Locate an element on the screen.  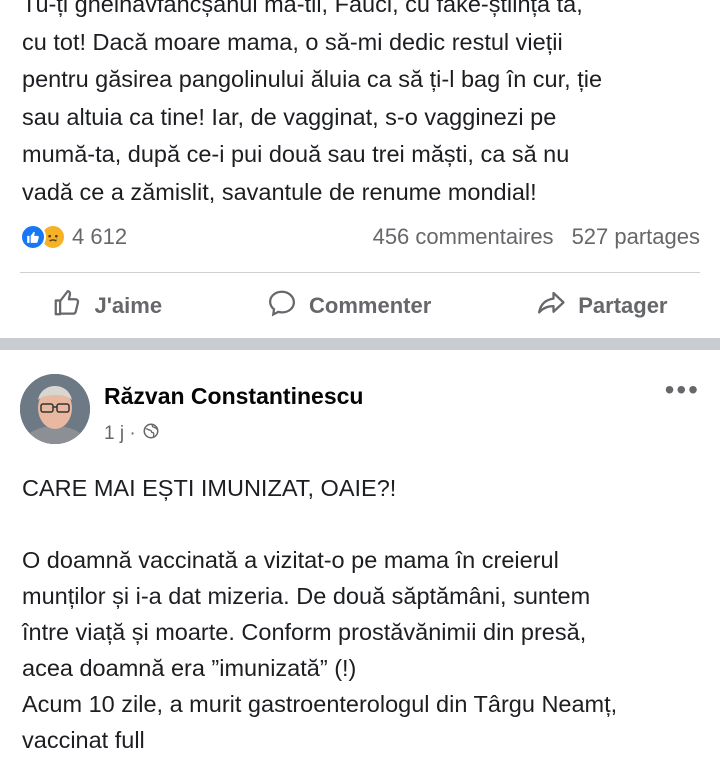
post-timestamp: 1 j · is located at coordinates (120, 434).